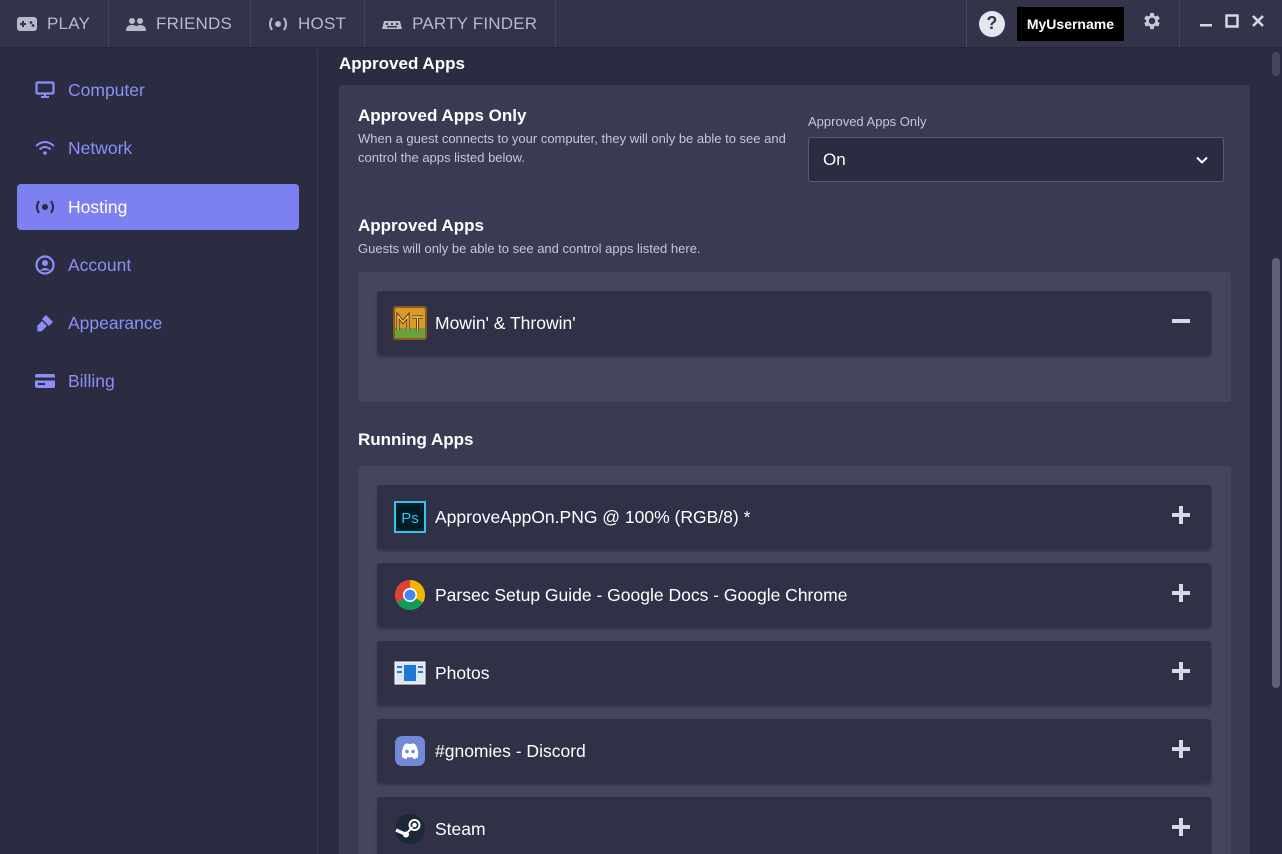  Describe the element at coordinates (1070, 23) in the screenshot. I see `username-badge: MyUsername` at that location.